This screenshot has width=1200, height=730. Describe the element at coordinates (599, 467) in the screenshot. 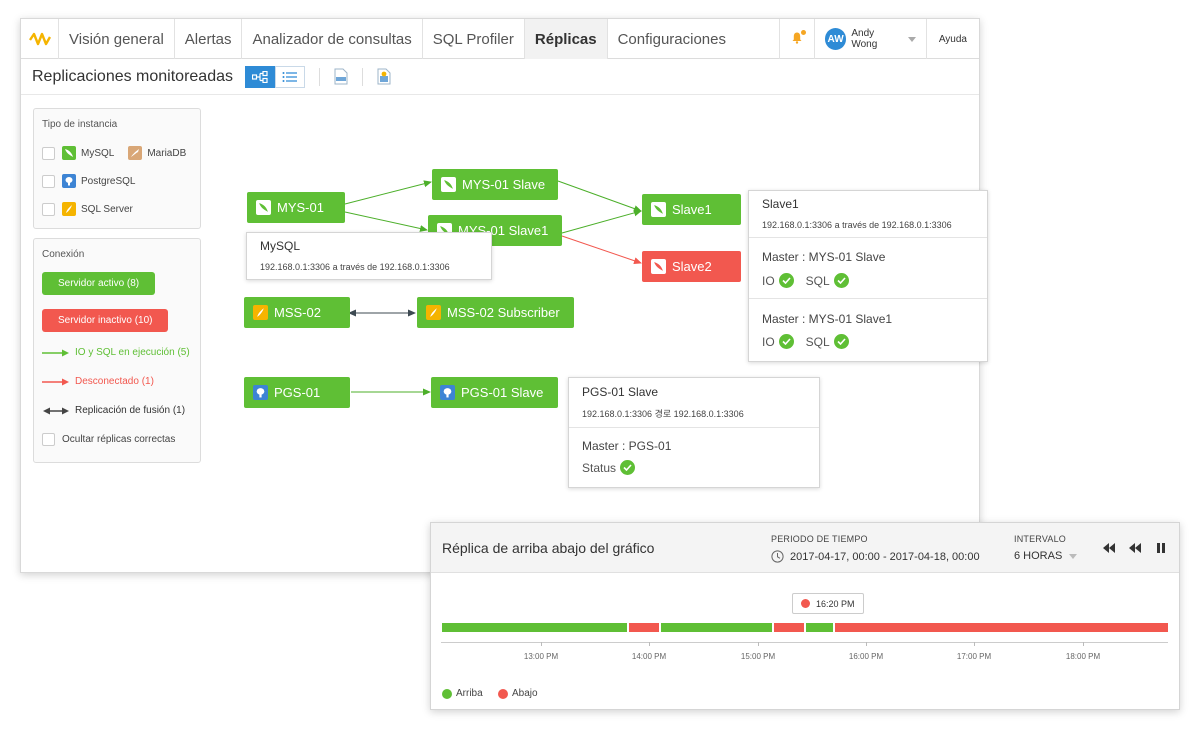

I see `status-label: Status` at that location.